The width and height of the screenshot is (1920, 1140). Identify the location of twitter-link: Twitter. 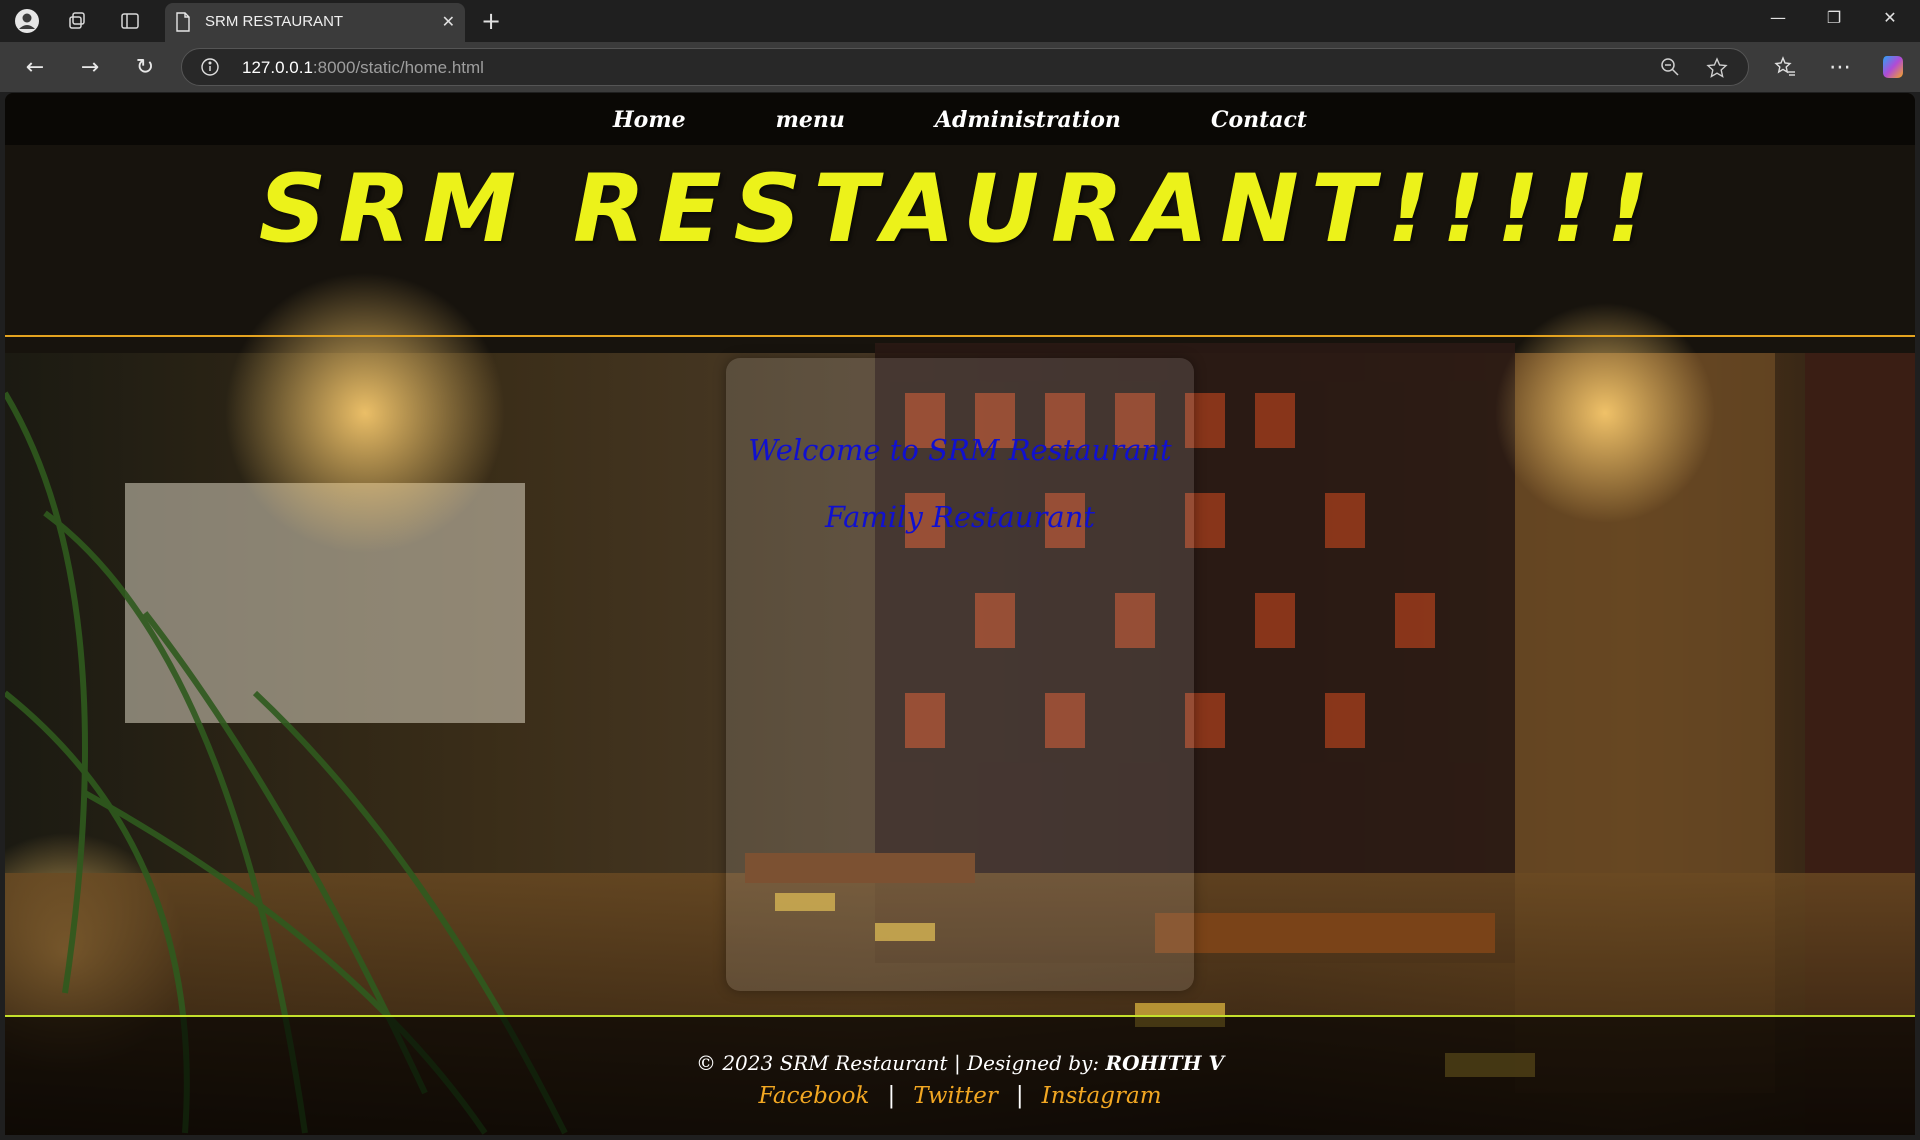
(955, 1096).